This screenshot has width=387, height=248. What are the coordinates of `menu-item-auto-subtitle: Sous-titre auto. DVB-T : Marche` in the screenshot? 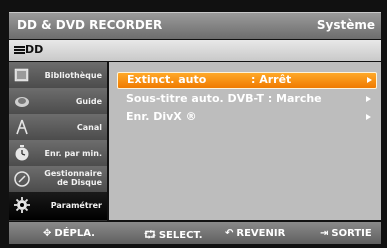 It's located at (246, 99).